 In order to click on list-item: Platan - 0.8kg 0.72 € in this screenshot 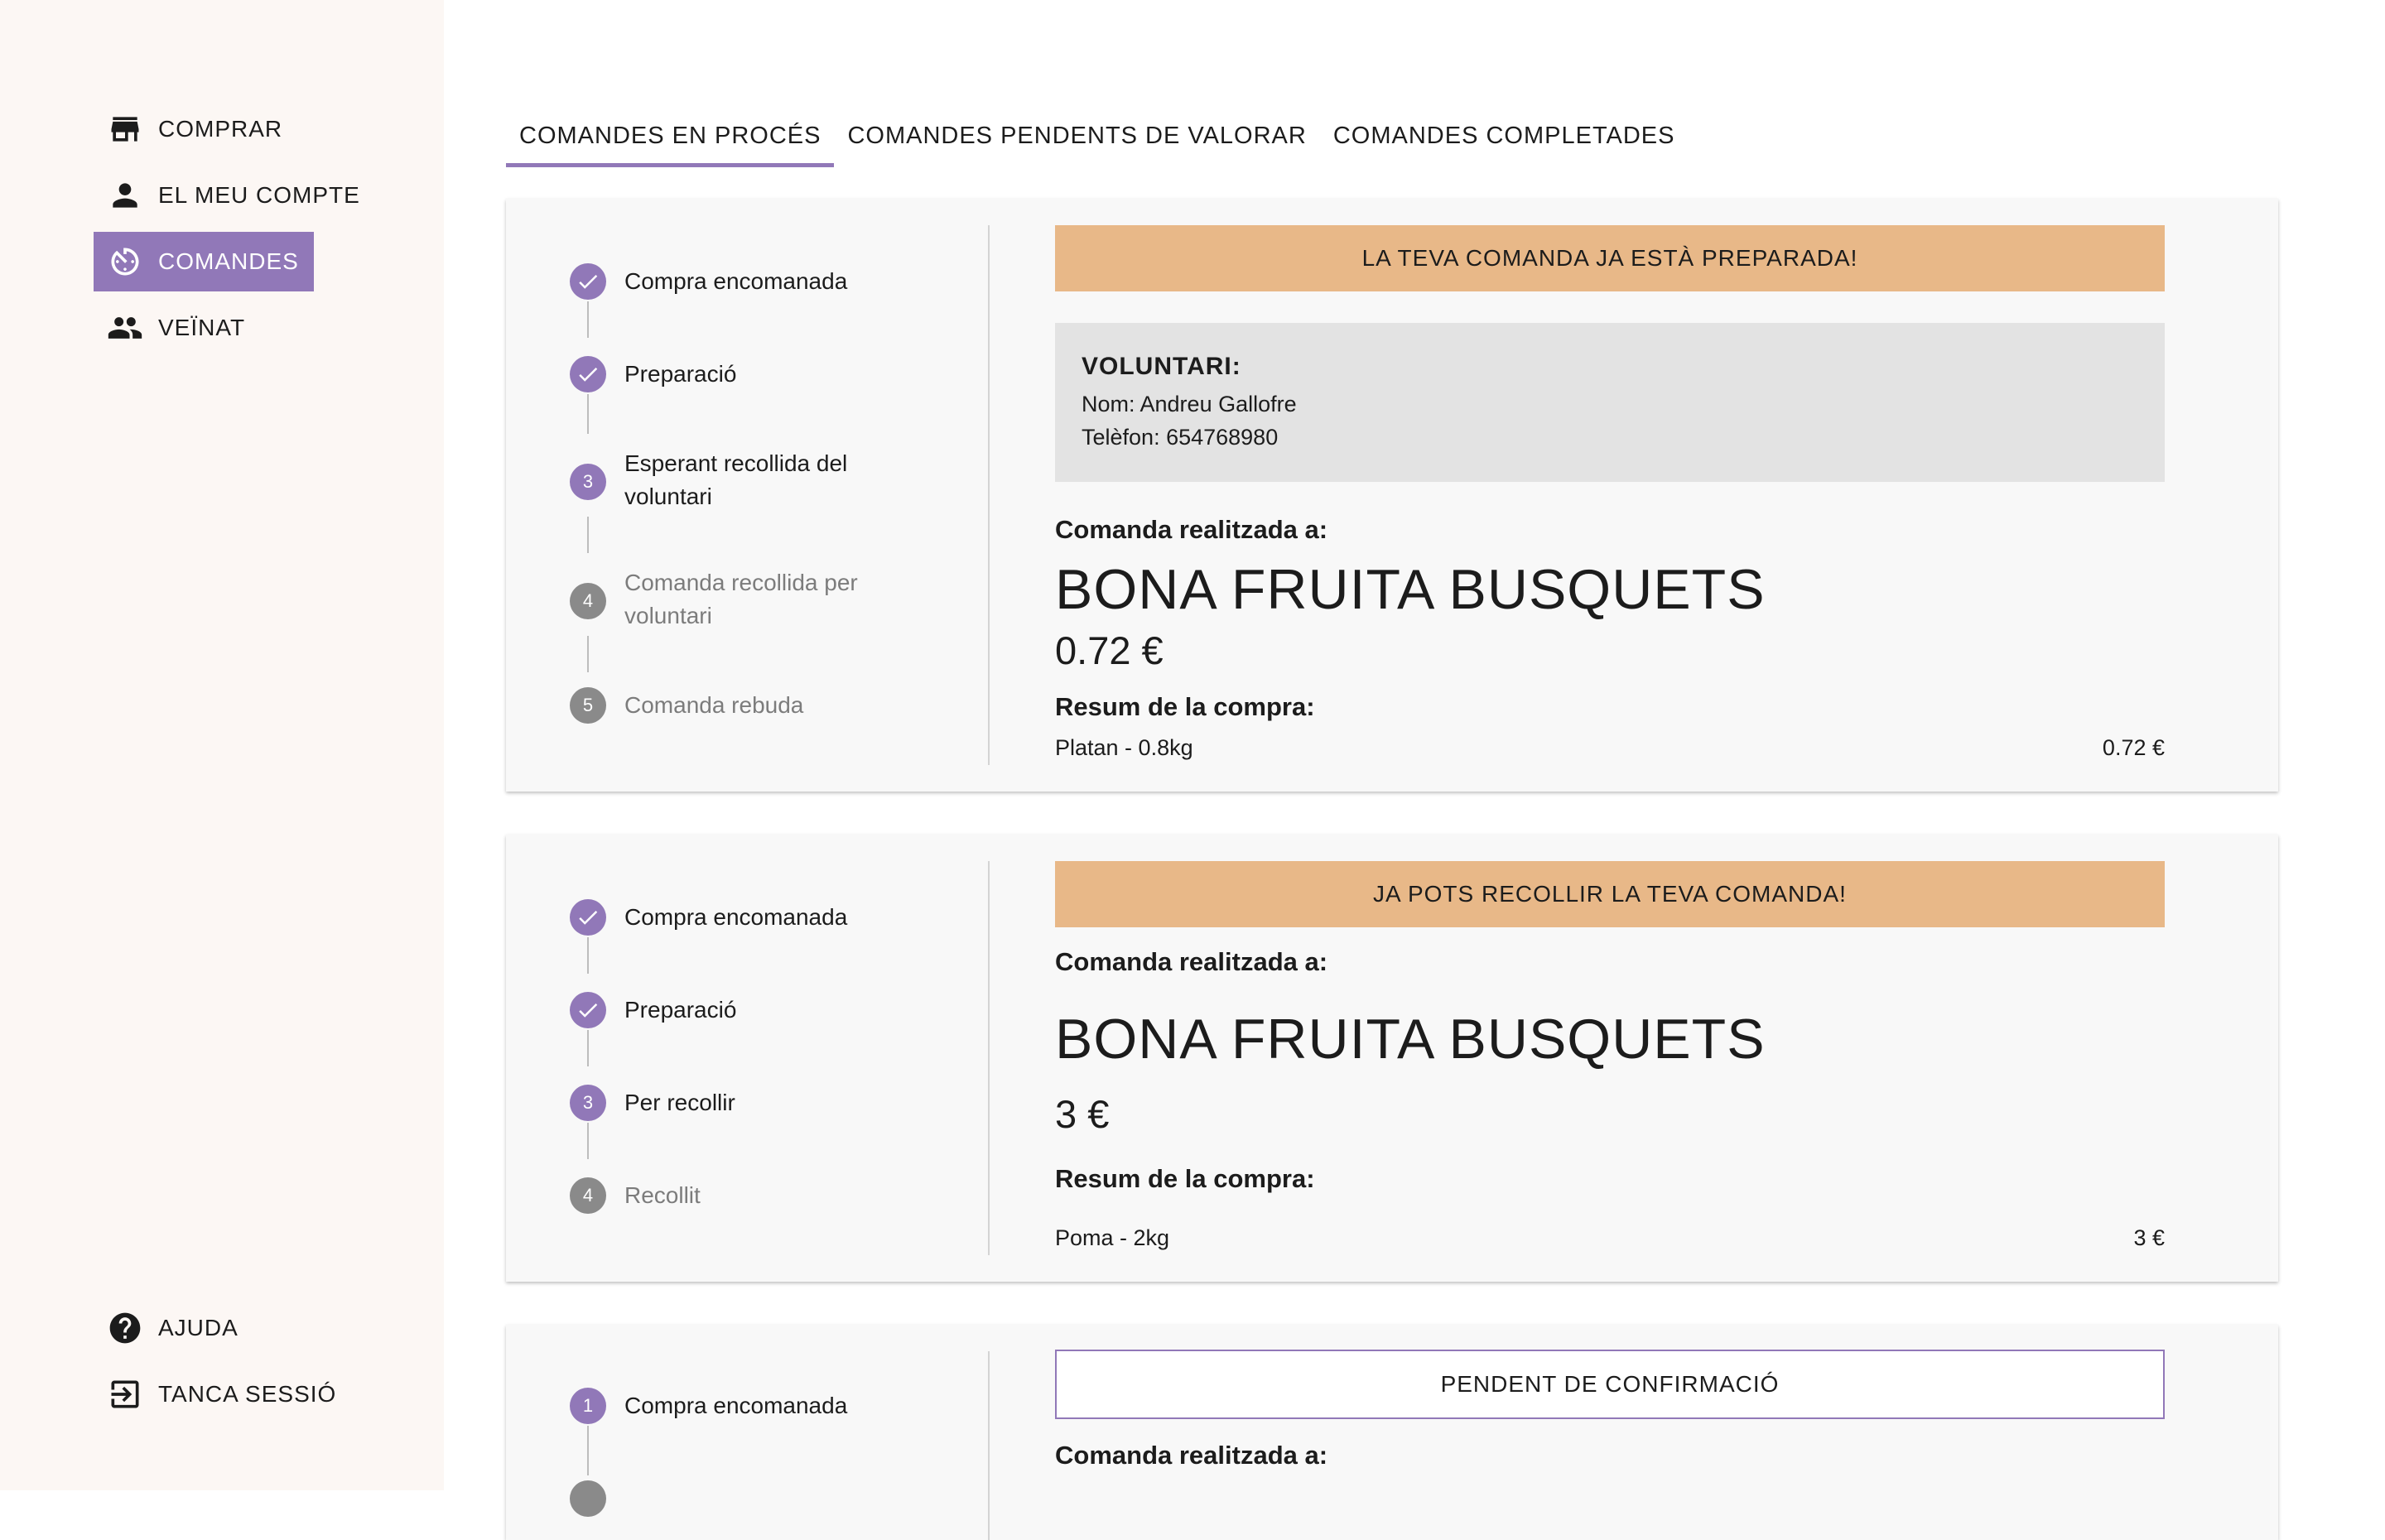, I will do `click(1610, 748)`.